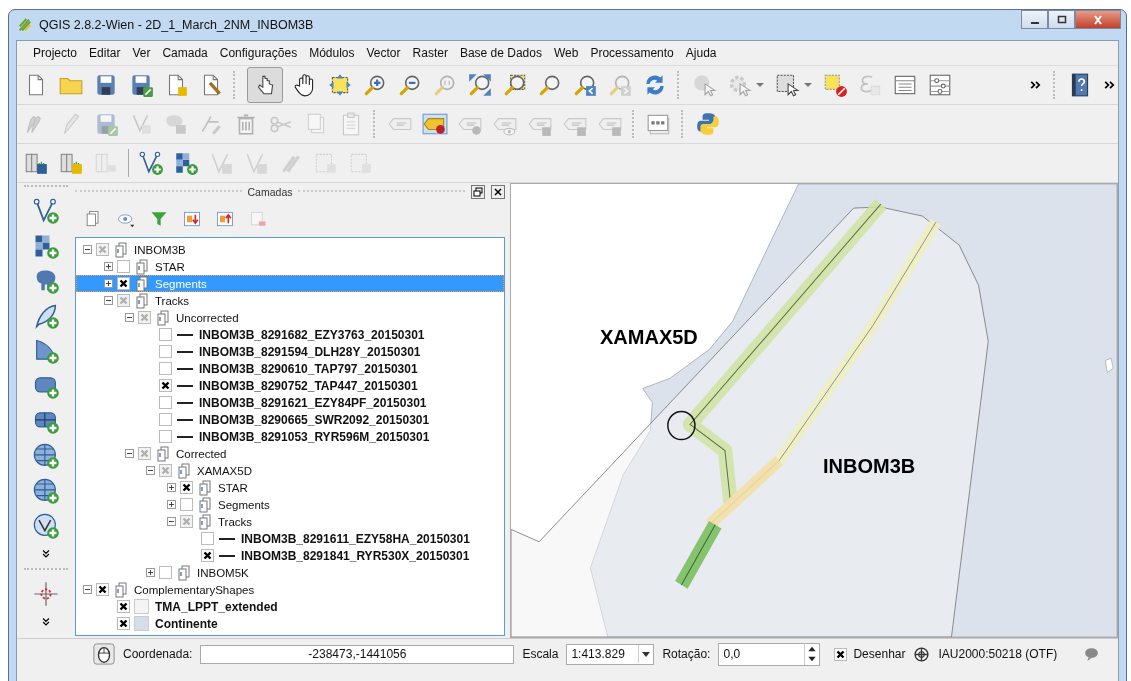 The width and height of the screenshot is (1131, 681). I want to click on layer-tree-item: INBOM3B_8291841_RYR530X_20150301, so click(290, 555).